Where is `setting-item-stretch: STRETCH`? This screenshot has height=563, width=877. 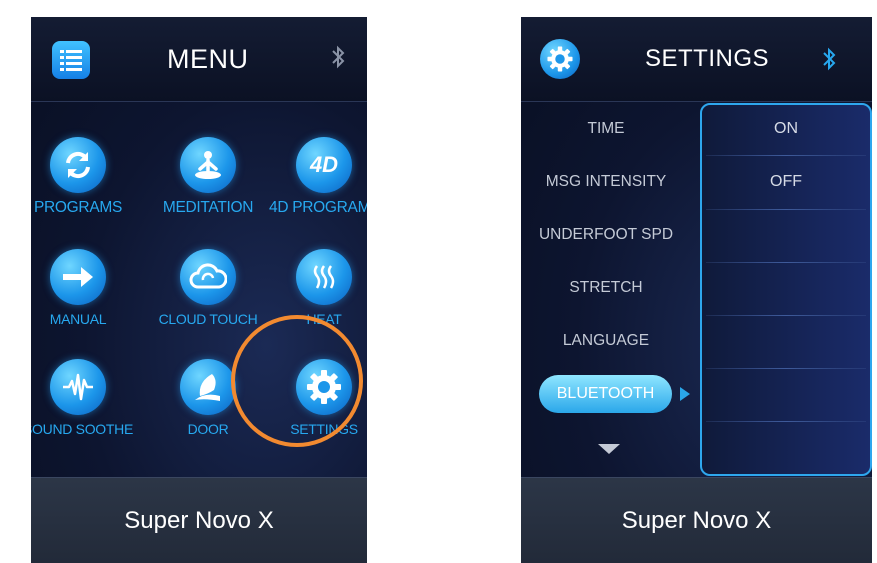
setting-item-stretch: STRETCH is located at coordinates (606, 288).